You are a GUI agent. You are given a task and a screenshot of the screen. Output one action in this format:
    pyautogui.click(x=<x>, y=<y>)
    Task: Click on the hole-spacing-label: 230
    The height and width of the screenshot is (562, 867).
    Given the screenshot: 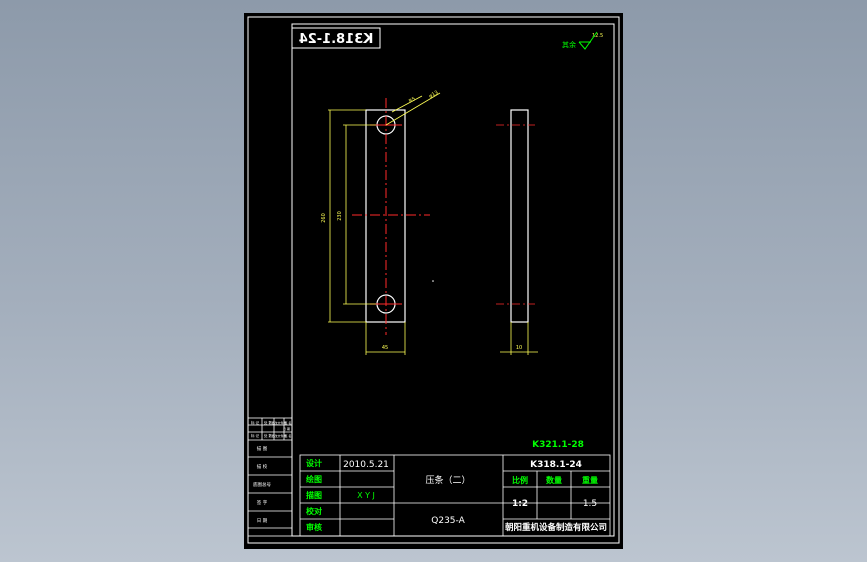 What is the action you would take?
    pyautogui.click(x=340, y=216)
    